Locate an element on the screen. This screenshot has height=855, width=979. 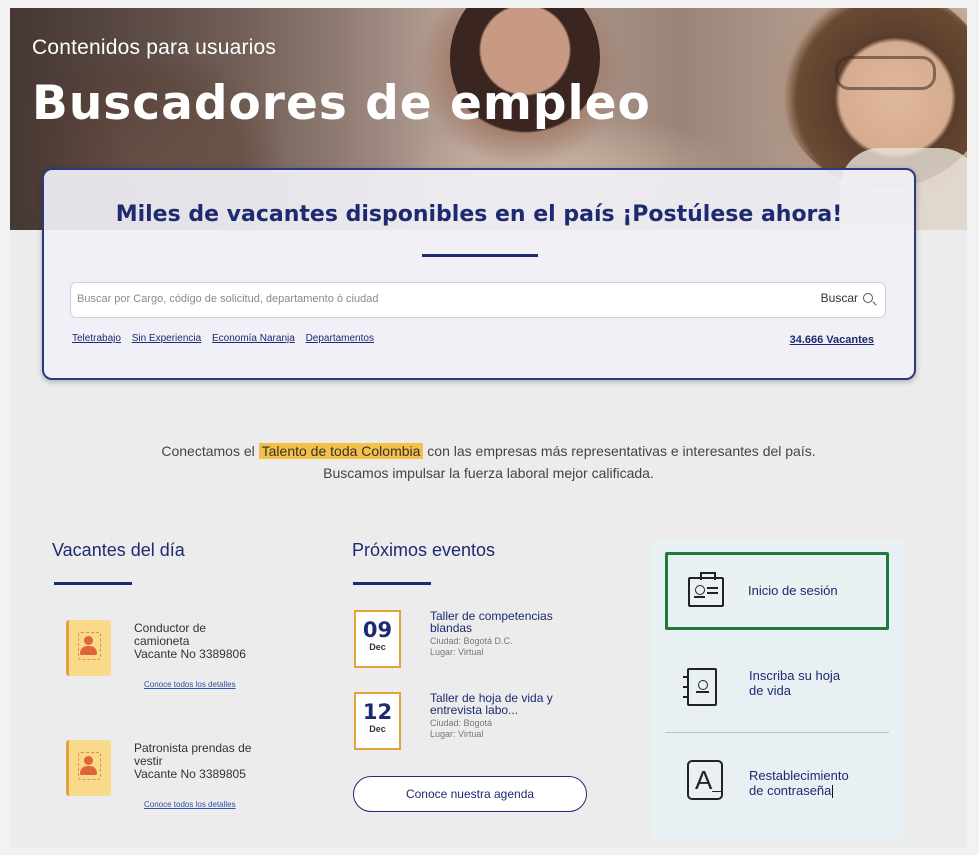
hero-subtitle: Contenidos para usuarios is located at coordinates (154, 47).